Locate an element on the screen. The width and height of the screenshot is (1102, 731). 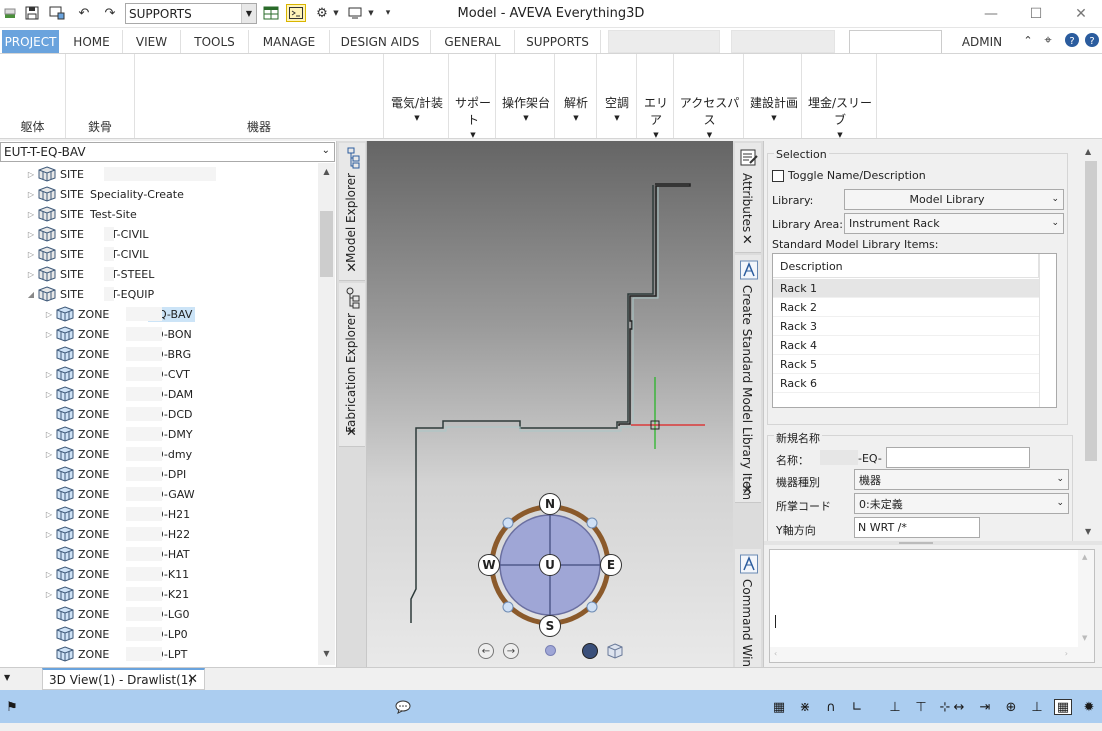
list-header-description: Description is located at coordinates (906, 266).